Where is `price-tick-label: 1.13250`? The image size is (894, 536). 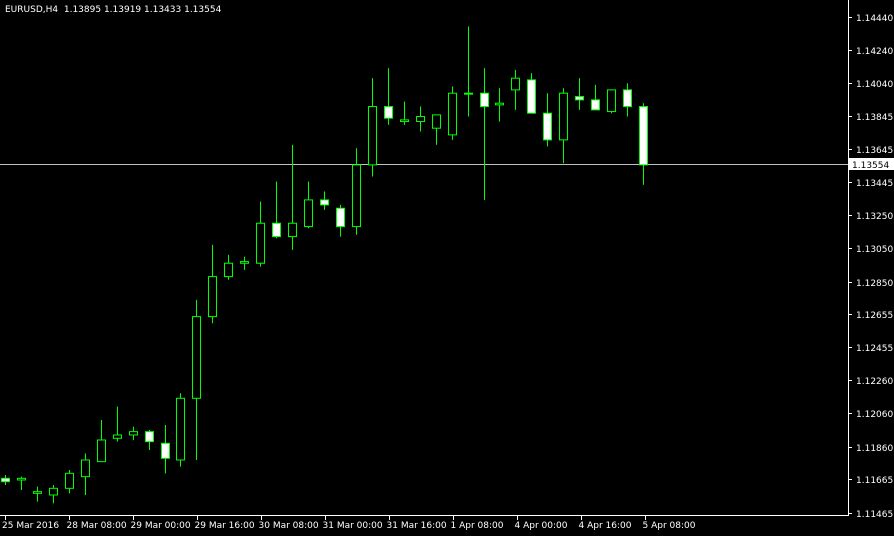 price-tick-label: 1.13250 is located at coordinates (874, 217).